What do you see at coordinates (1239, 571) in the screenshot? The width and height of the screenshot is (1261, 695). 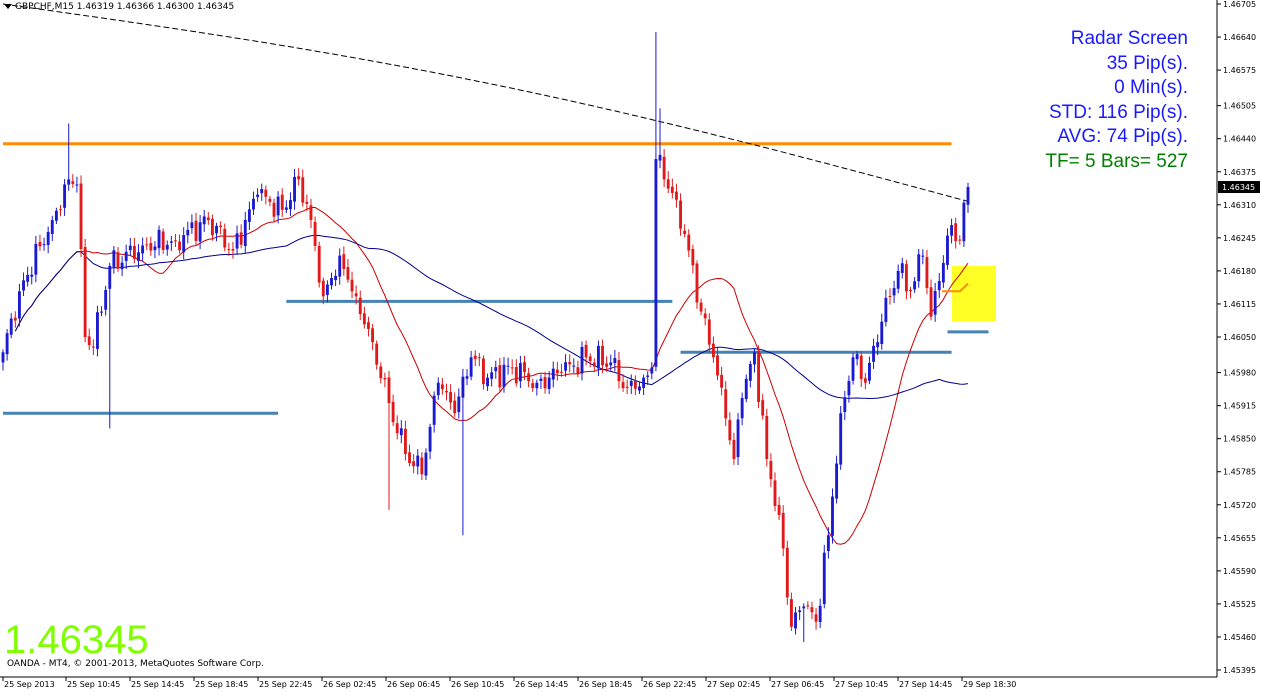 I see `y-tick-label: 1.45590` at bounding box center [1239, 571].